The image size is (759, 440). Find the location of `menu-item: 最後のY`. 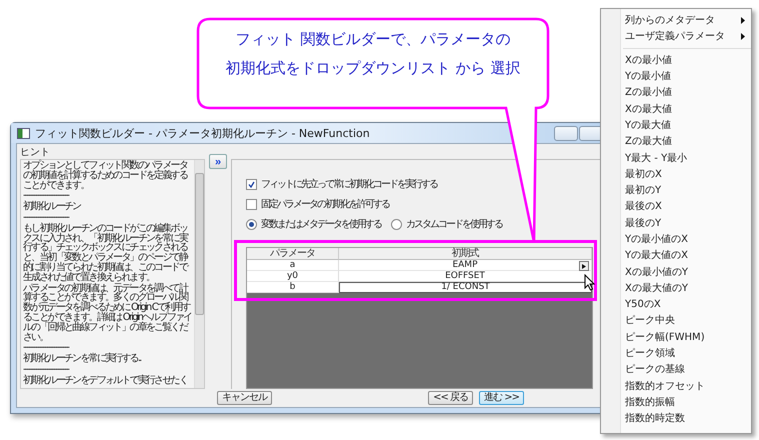

menu-item: 最後のY is located at coordinates (676, 222).